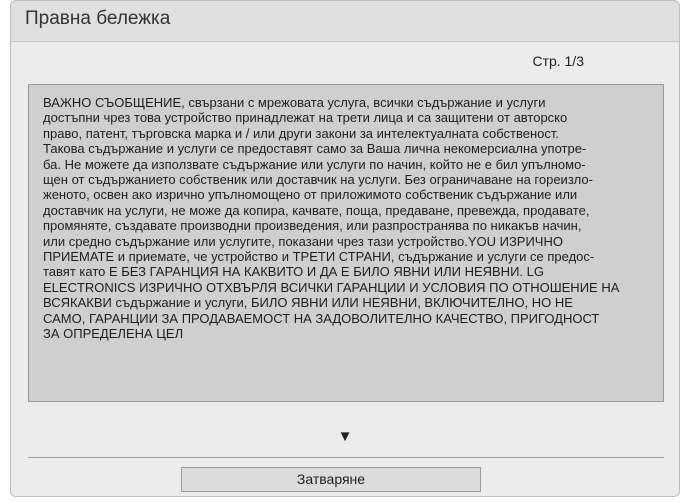  What do you see at coordinates (331, 479) in the screenshot?
I see `close-button: Затваряне` at bounding box center [331, 479].